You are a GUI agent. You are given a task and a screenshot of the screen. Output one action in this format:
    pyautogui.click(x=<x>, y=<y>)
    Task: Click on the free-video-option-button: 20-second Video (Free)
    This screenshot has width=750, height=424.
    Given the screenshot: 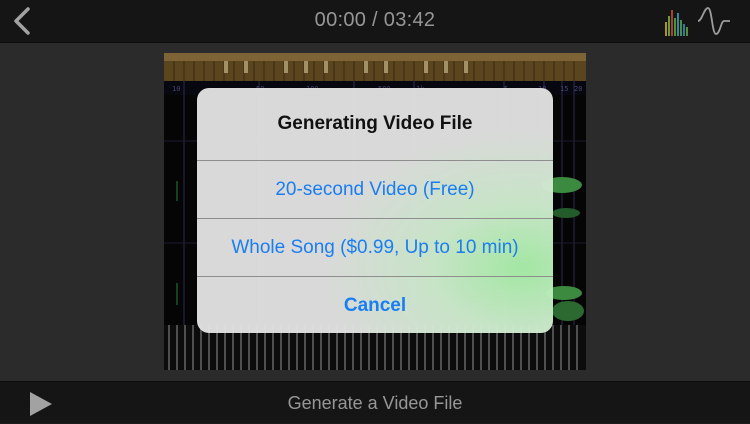 What is the action you would take?
    pyautogui.click(x=375, y=189)
    